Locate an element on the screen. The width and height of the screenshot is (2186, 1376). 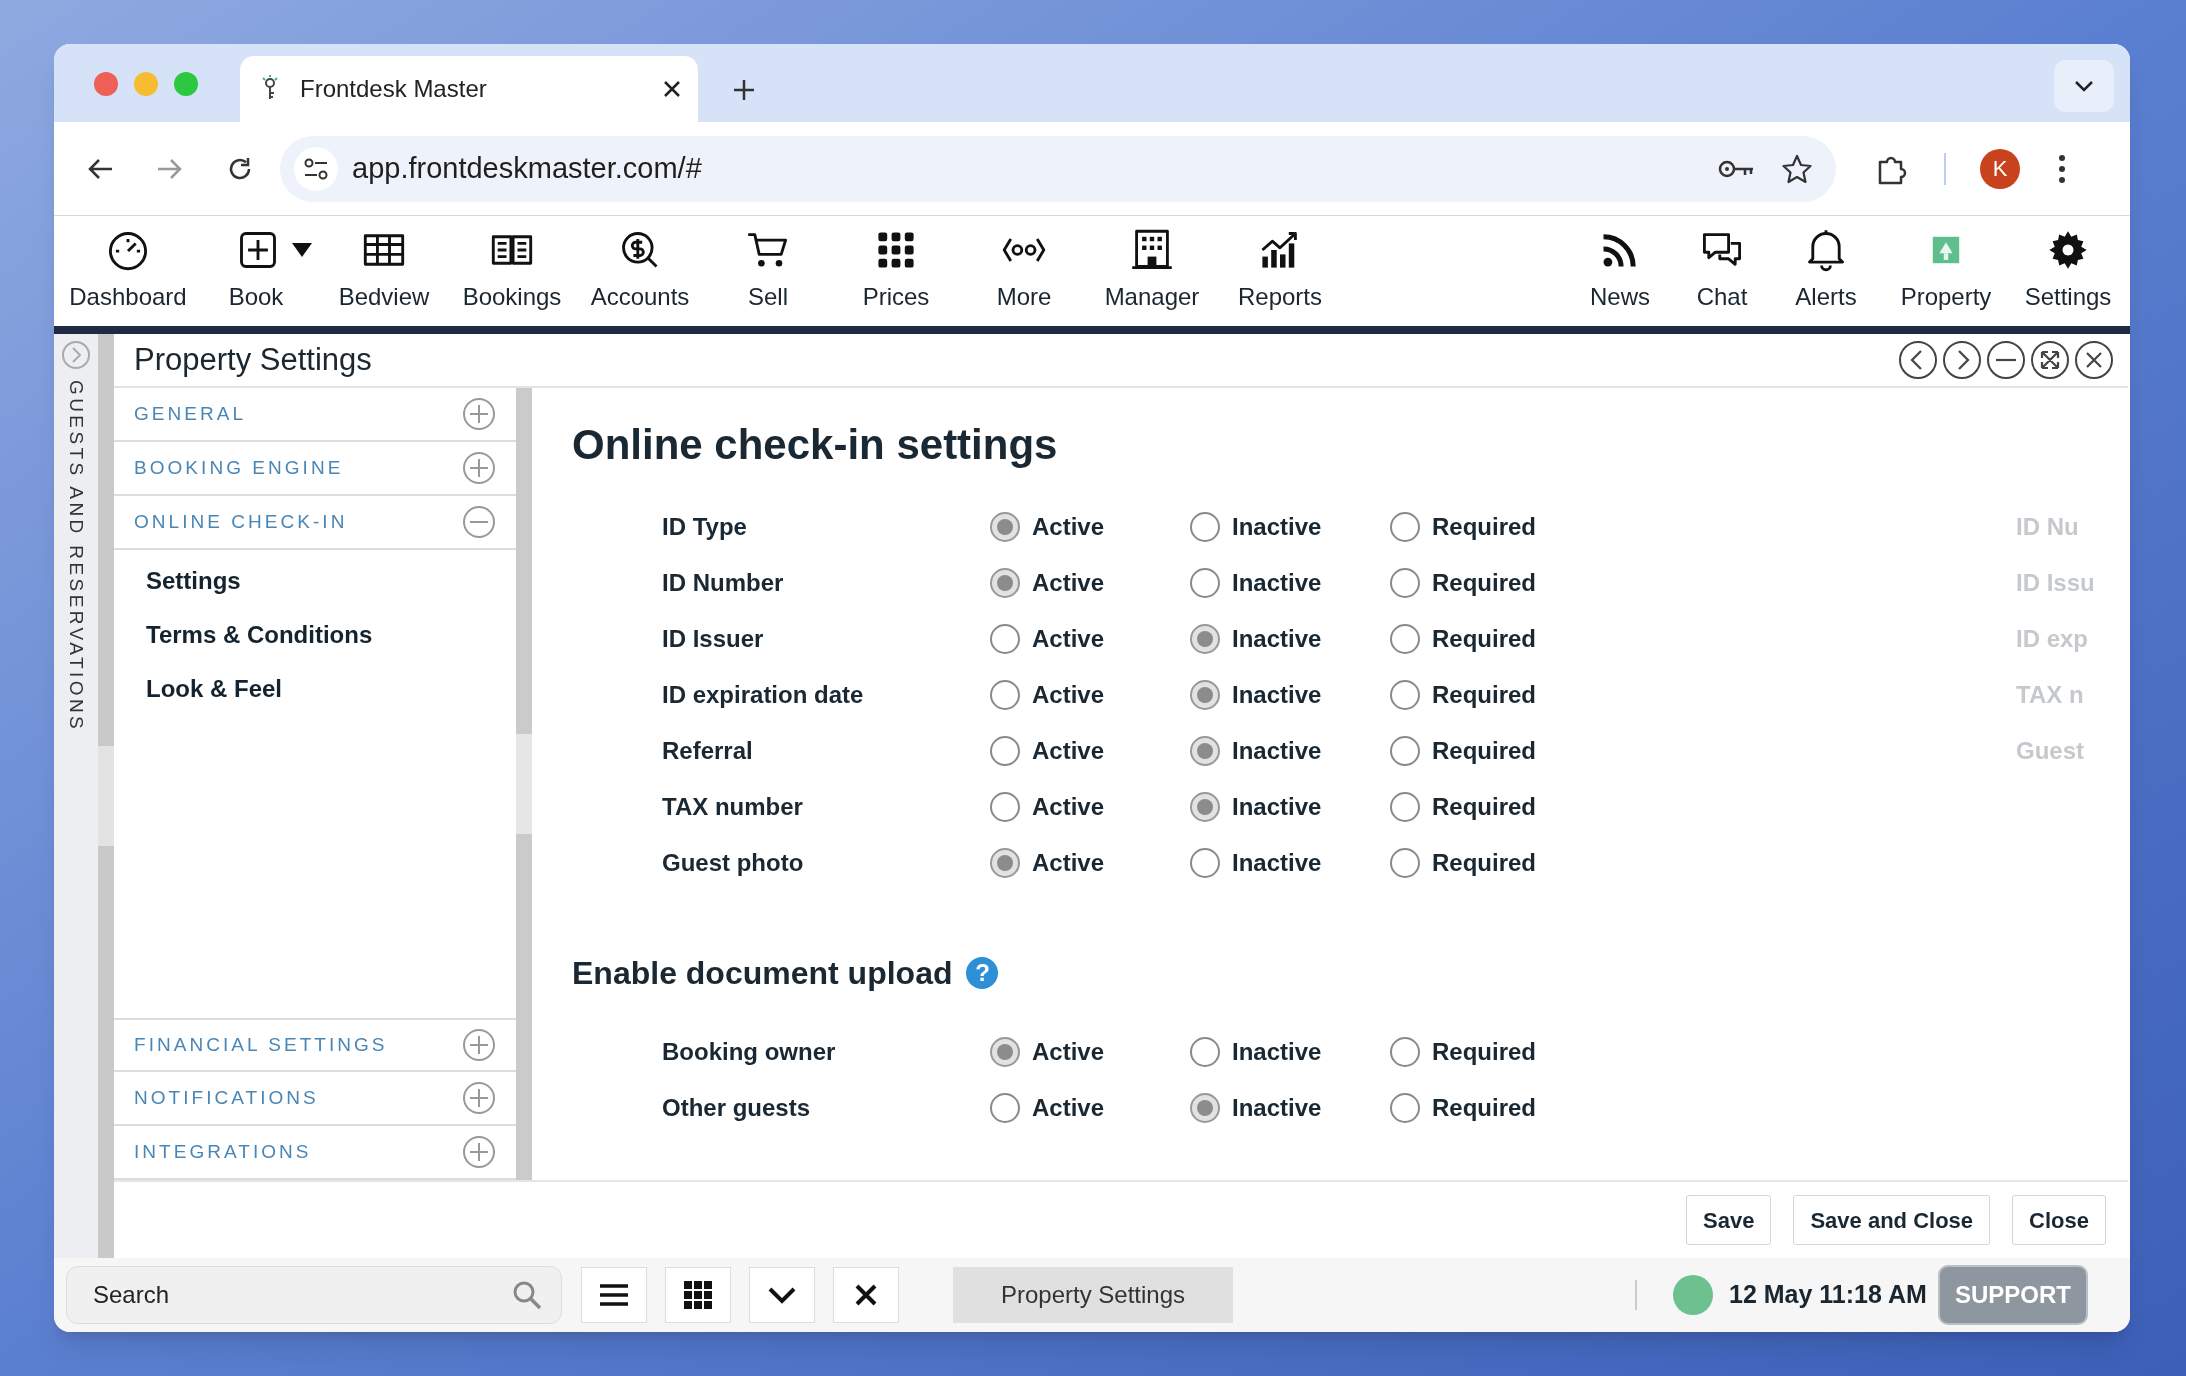
toolbar-button: Sell is located at coordinates (768, 297).